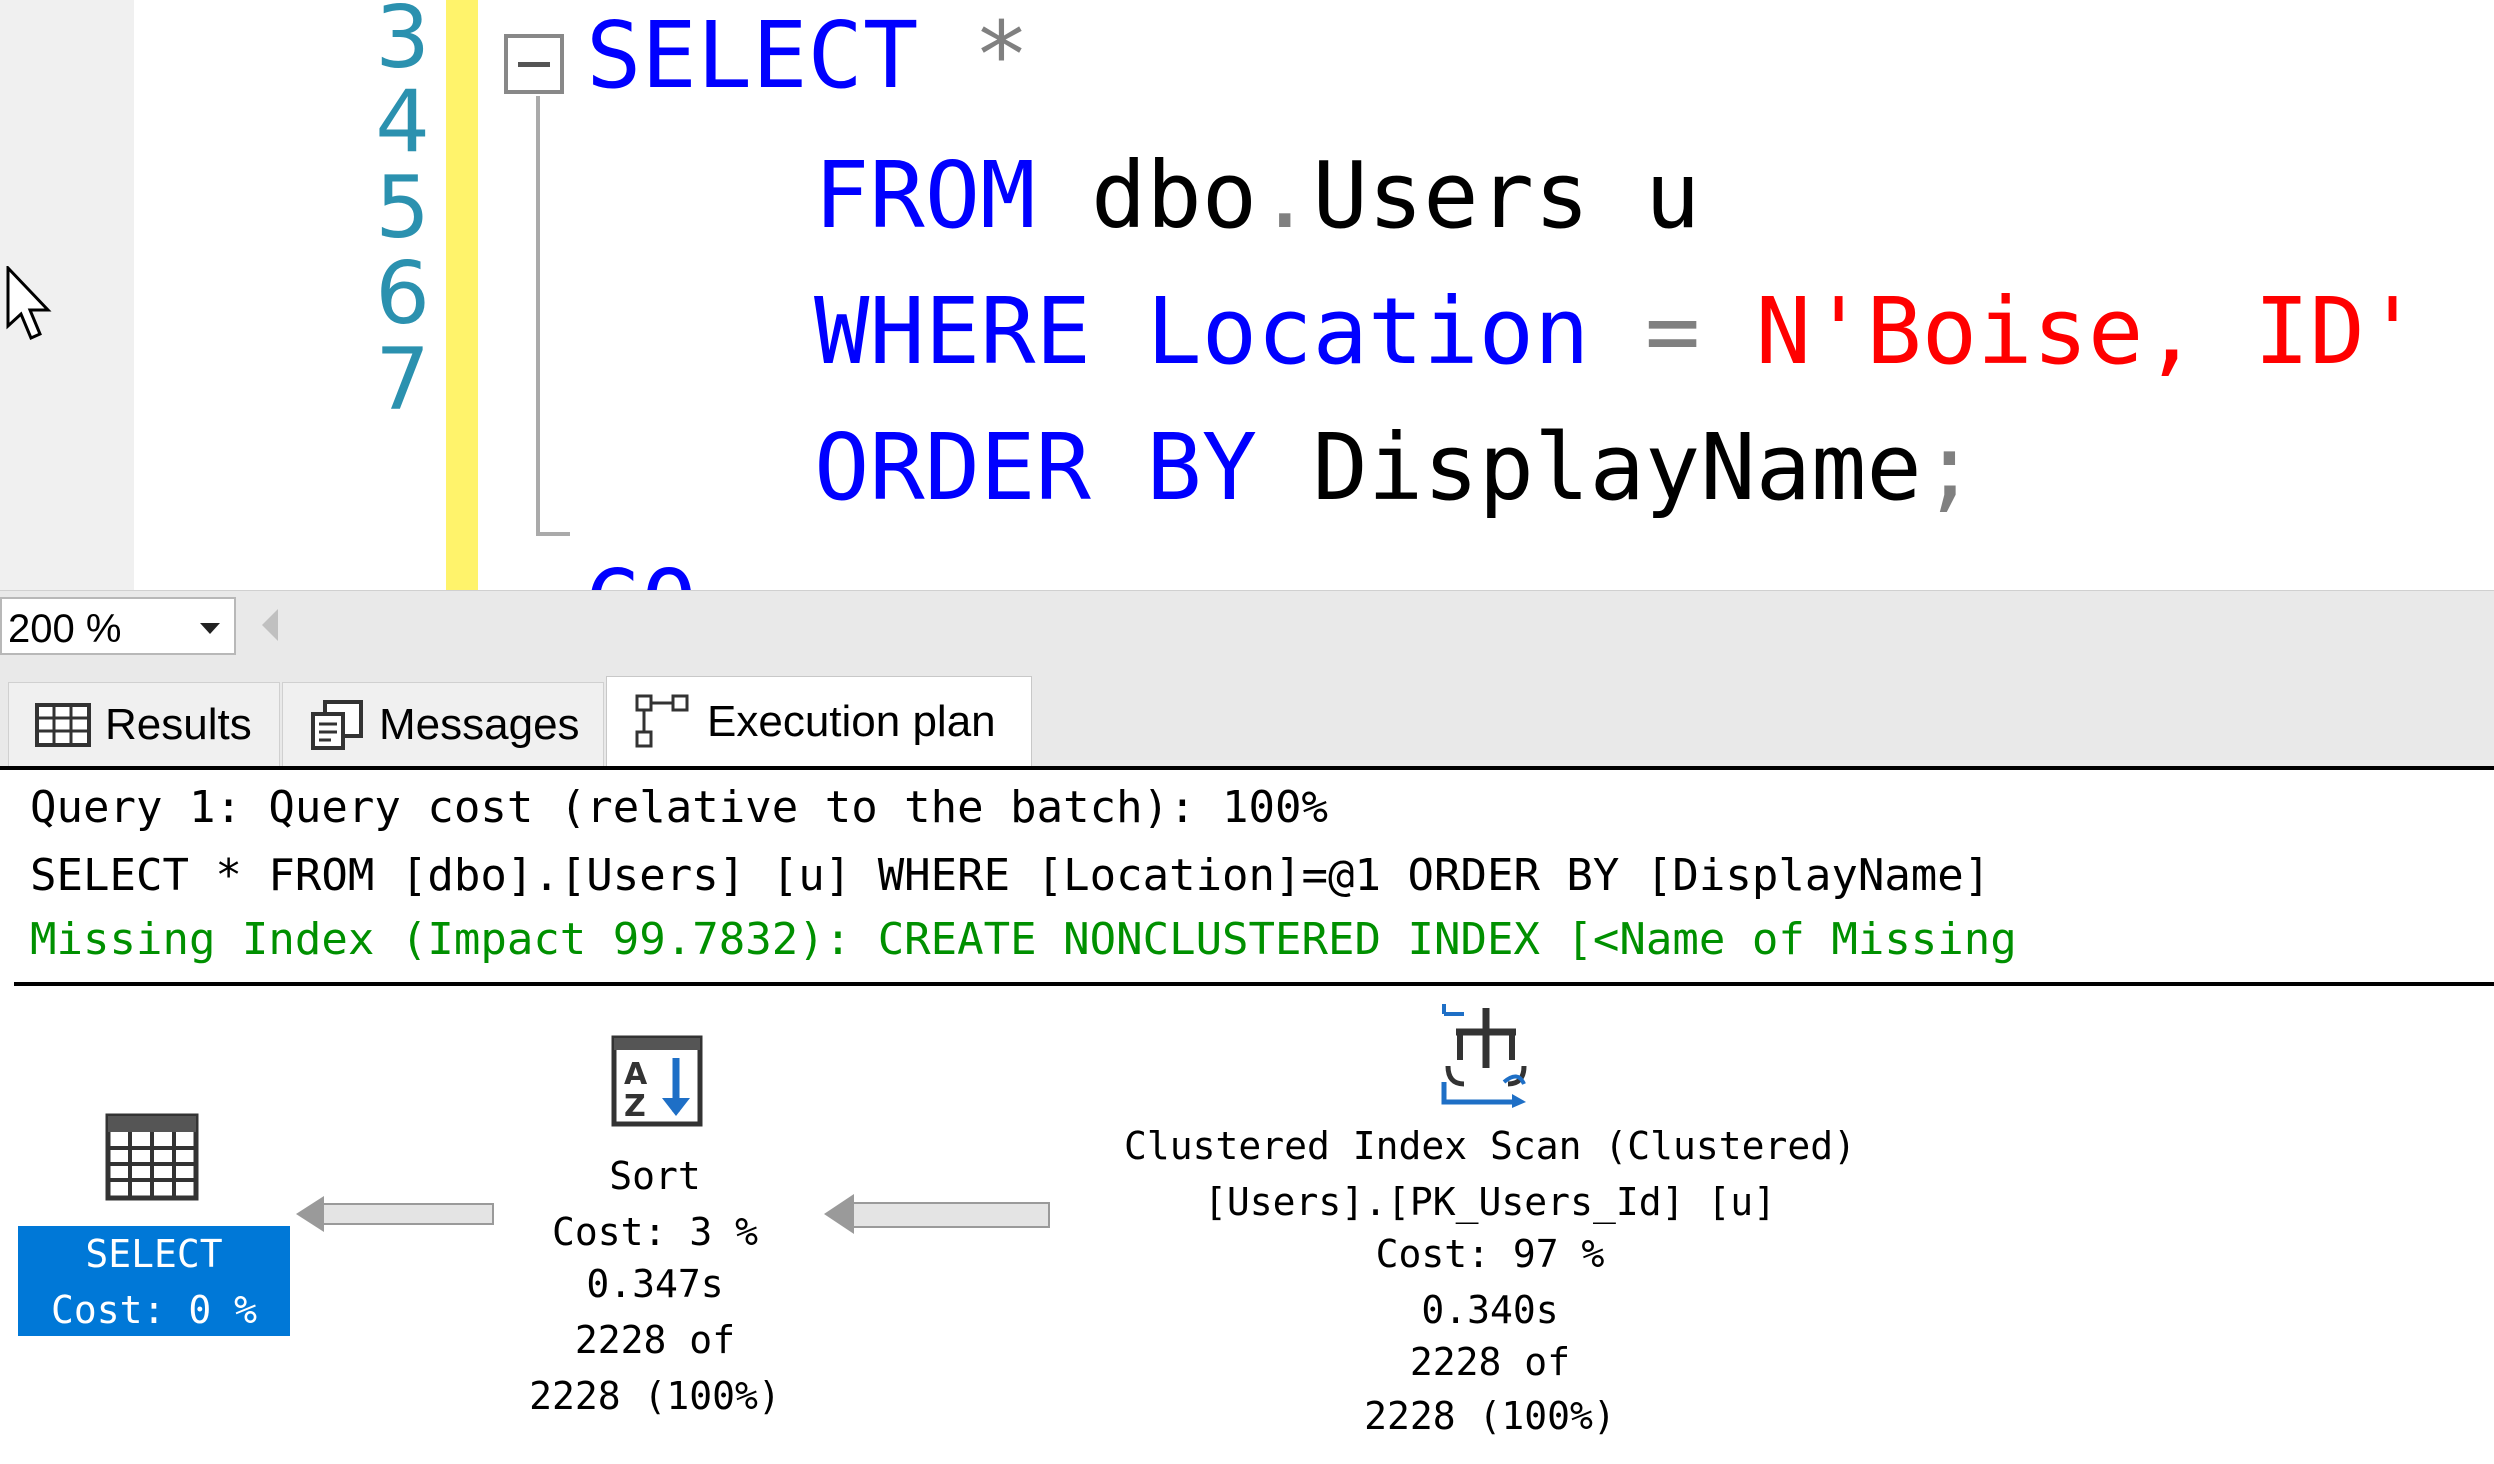 This screenshot has width=2494, height=1464. What do you see at coordinates (29, 303) in the screenshot?
I see `mouse-cursor-icon` at bounding box center [29, 303].